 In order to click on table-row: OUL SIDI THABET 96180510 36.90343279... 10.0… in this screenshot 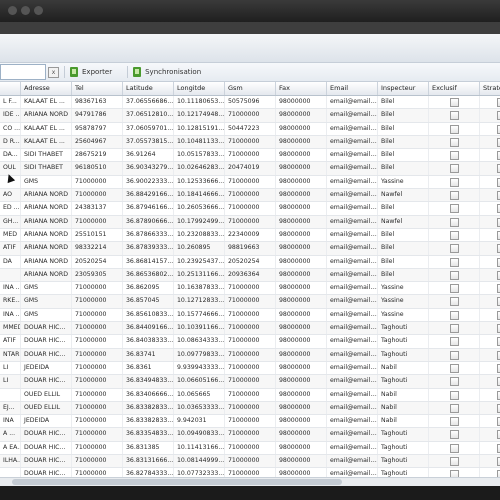, I will do `click(250, 169)`.